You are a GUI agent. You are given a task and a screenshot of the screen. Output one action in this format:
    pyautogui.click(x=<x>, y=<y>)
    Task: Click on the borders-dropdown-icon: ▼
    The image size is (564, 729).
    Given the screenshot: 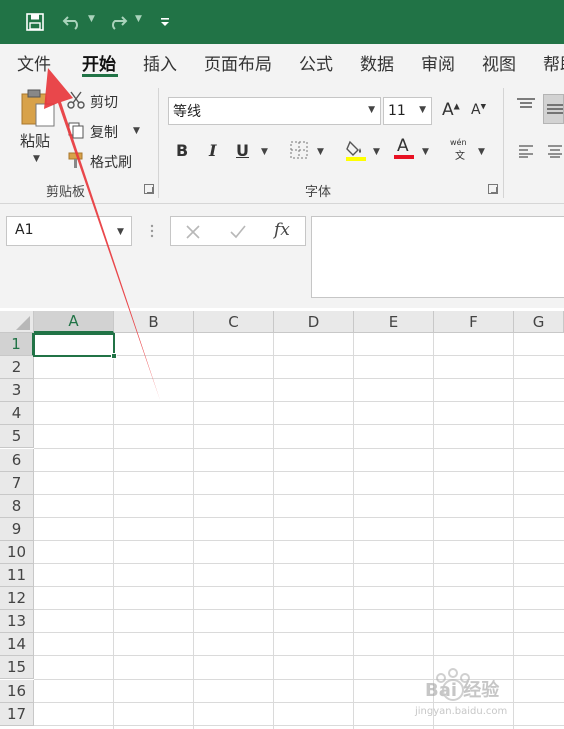 What is the action you would take?
    pyautogui.click(x=320, y=152)
    